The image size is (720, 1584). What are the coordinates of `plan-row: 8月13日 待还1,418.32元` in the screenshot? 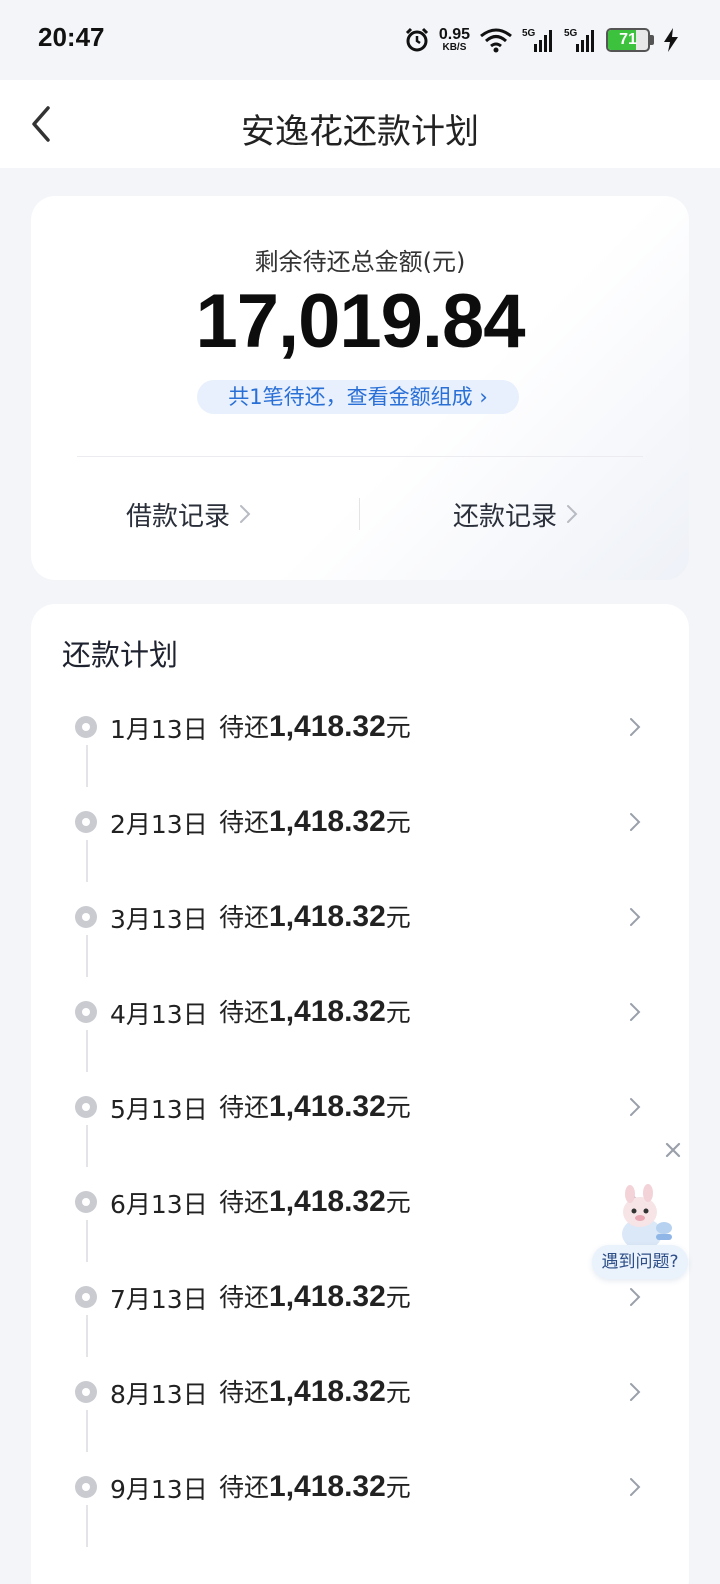 It's located at (360, 1407).